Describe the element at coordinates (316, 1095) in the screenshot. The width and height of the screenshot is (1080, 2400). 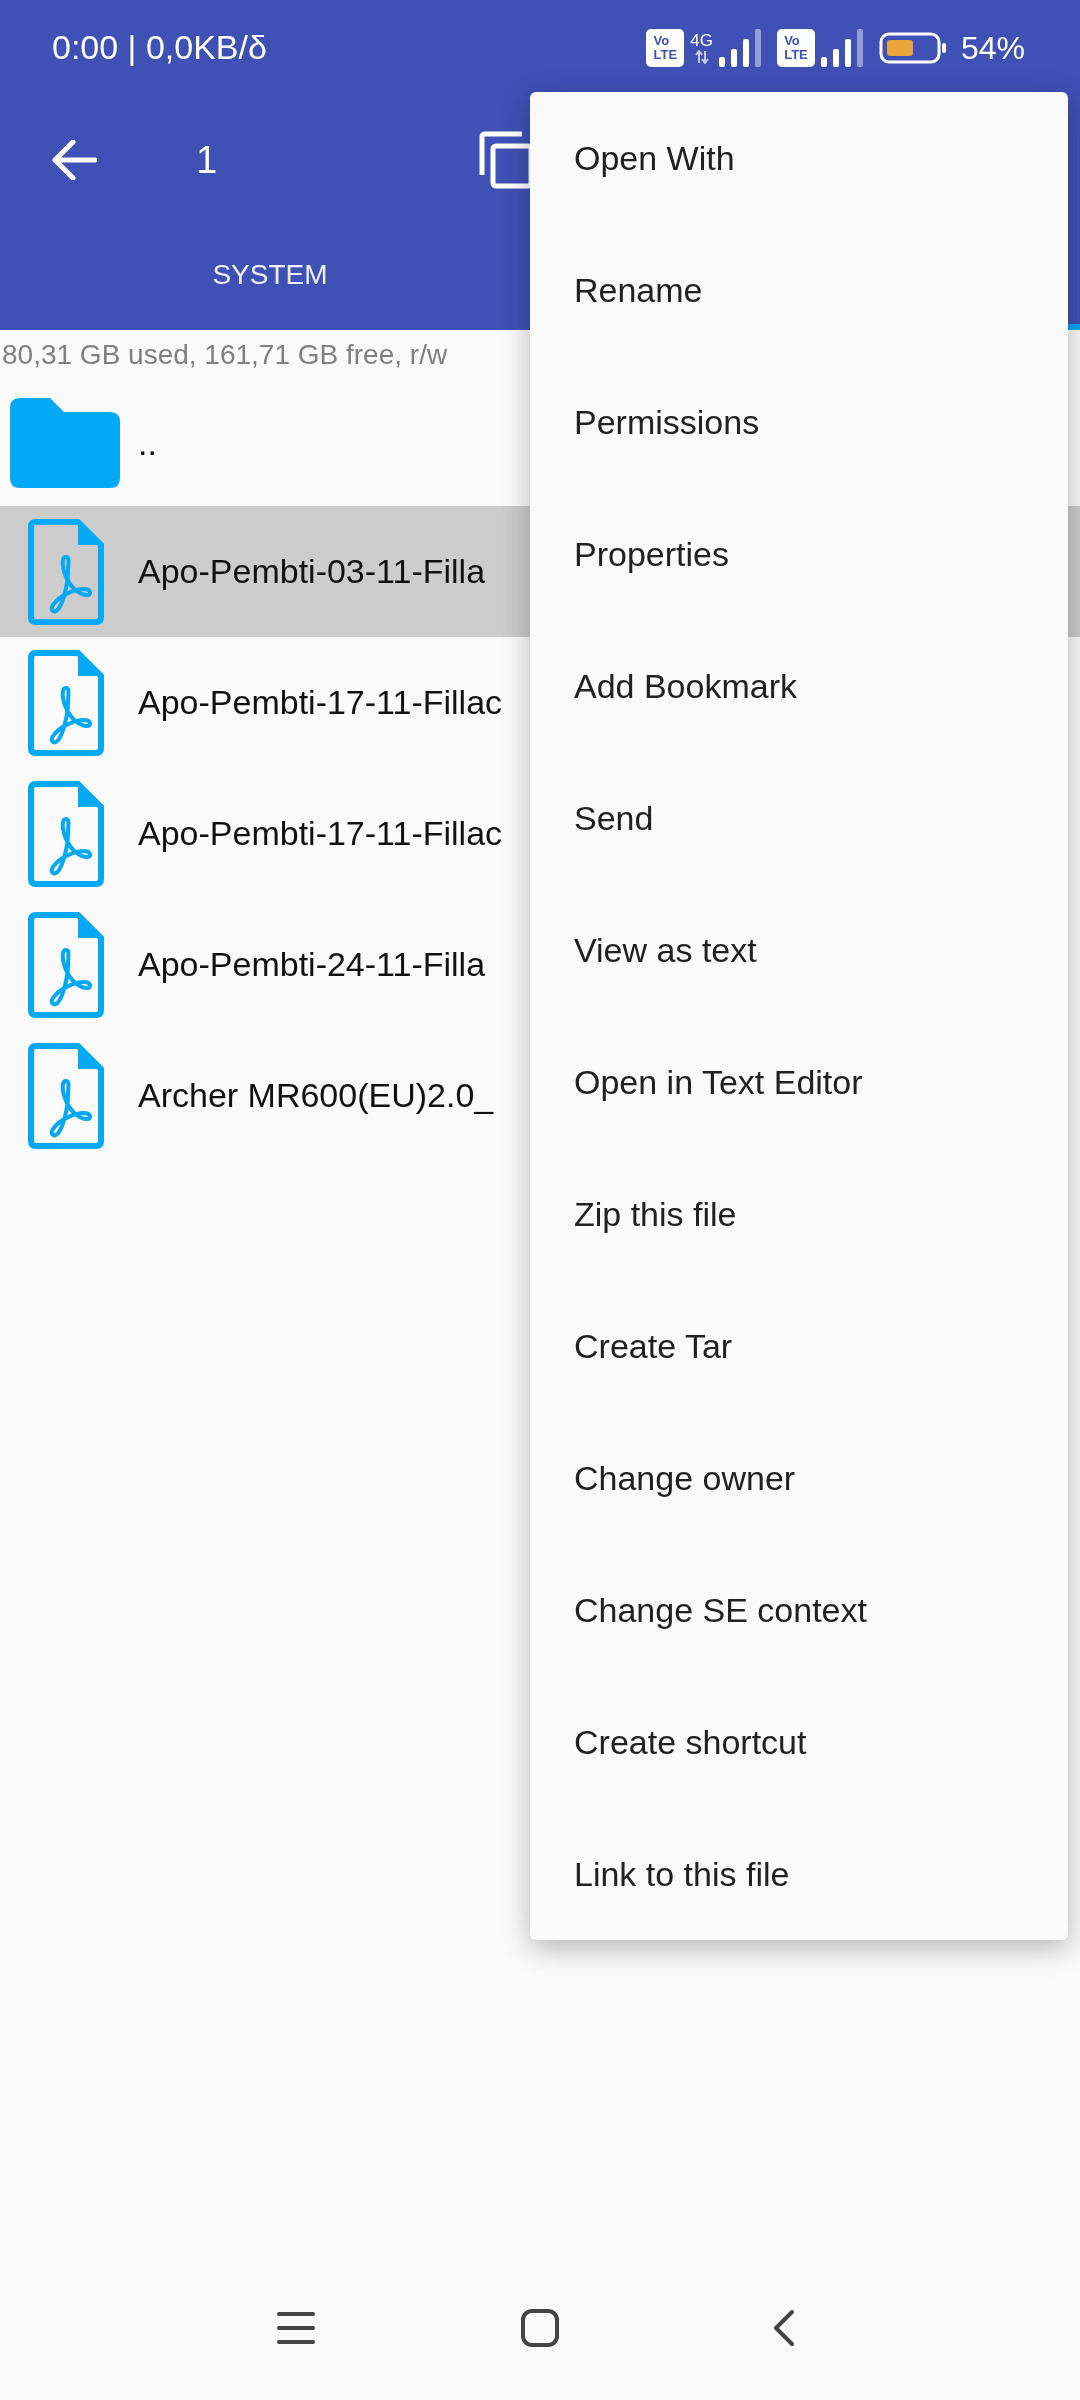
I see `file-name: Archer MR600(EU)2.0_` at that location.